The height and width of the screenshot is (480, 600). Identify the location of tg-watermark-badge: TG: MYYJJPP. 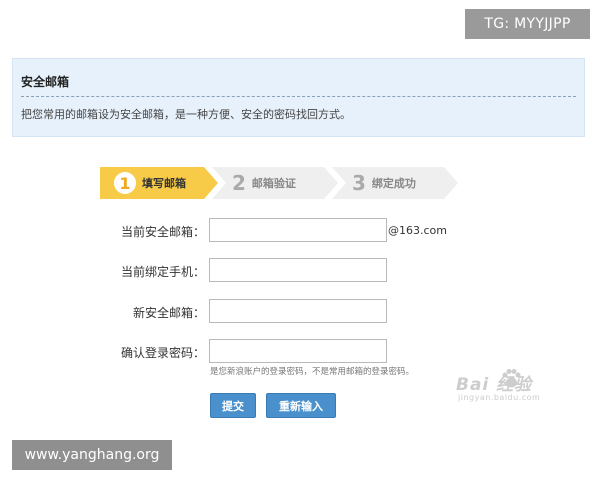
(527, 24).